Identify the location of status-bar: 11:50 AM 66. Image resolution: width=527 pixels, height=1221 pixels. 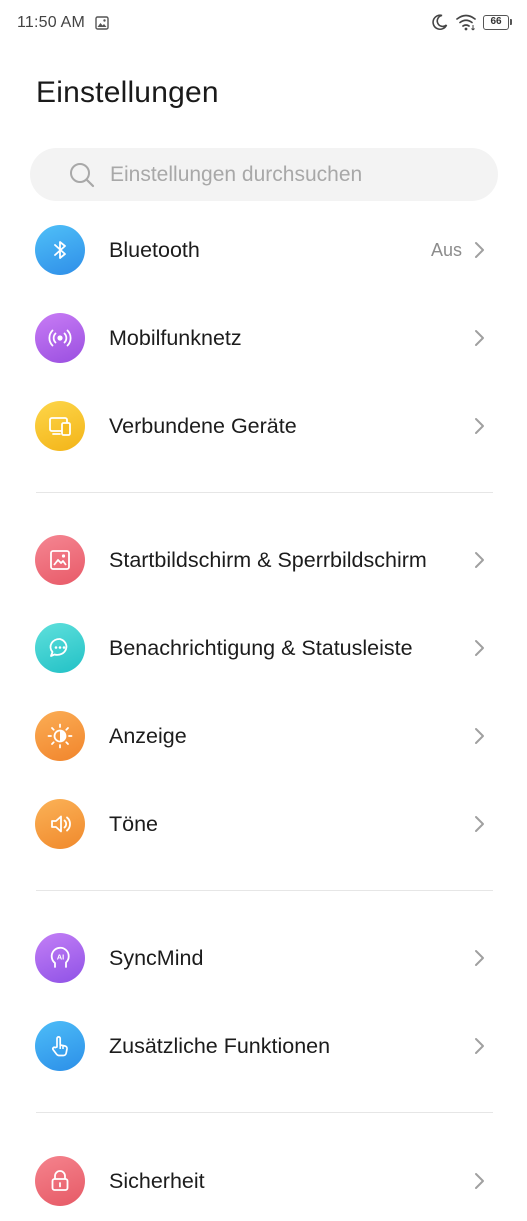
(263, 24).